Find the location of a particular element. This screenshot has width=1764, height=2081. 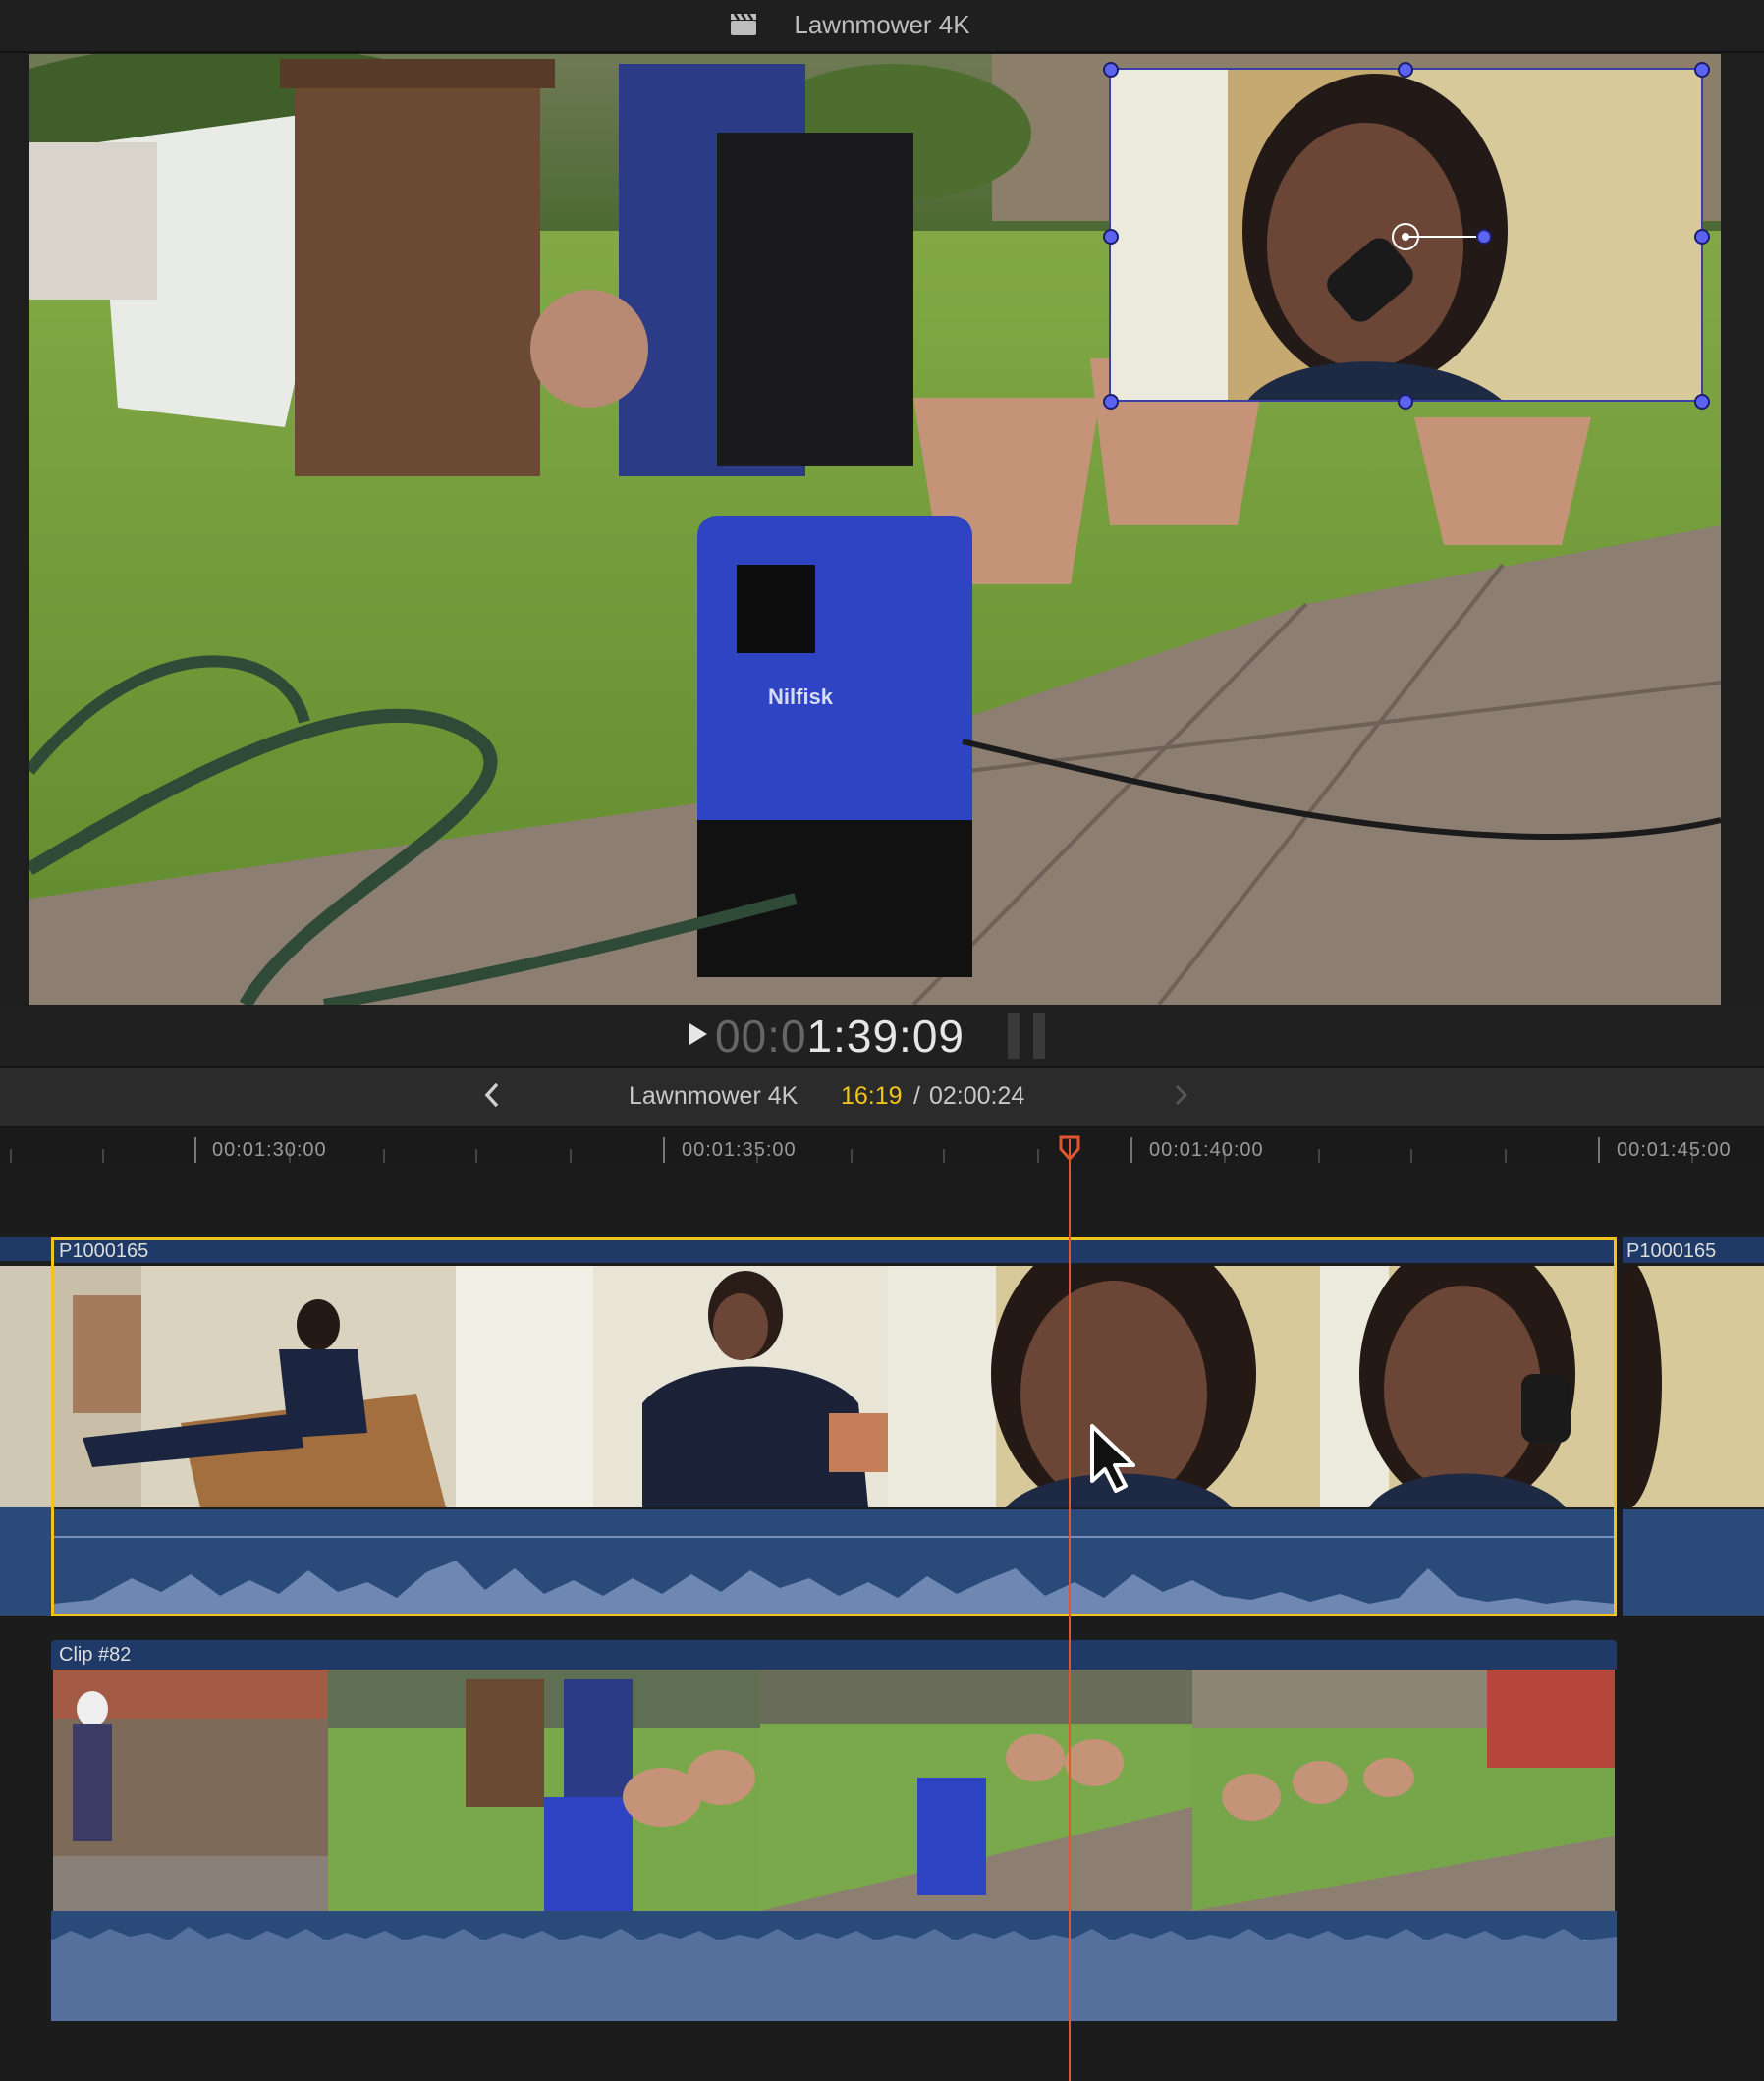

timeline-duration: 02:00:24 is located at coordinates (977, 1096).